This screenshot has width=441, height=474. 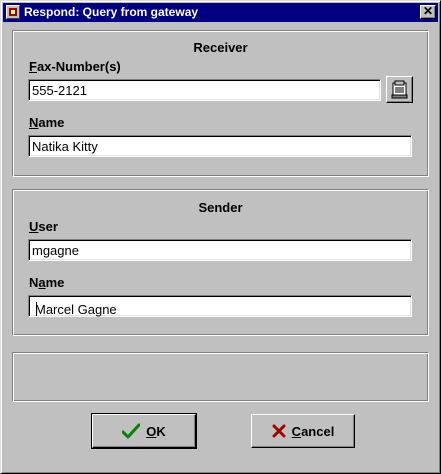 I want to click on text-caret, so click(x=36, y=309).